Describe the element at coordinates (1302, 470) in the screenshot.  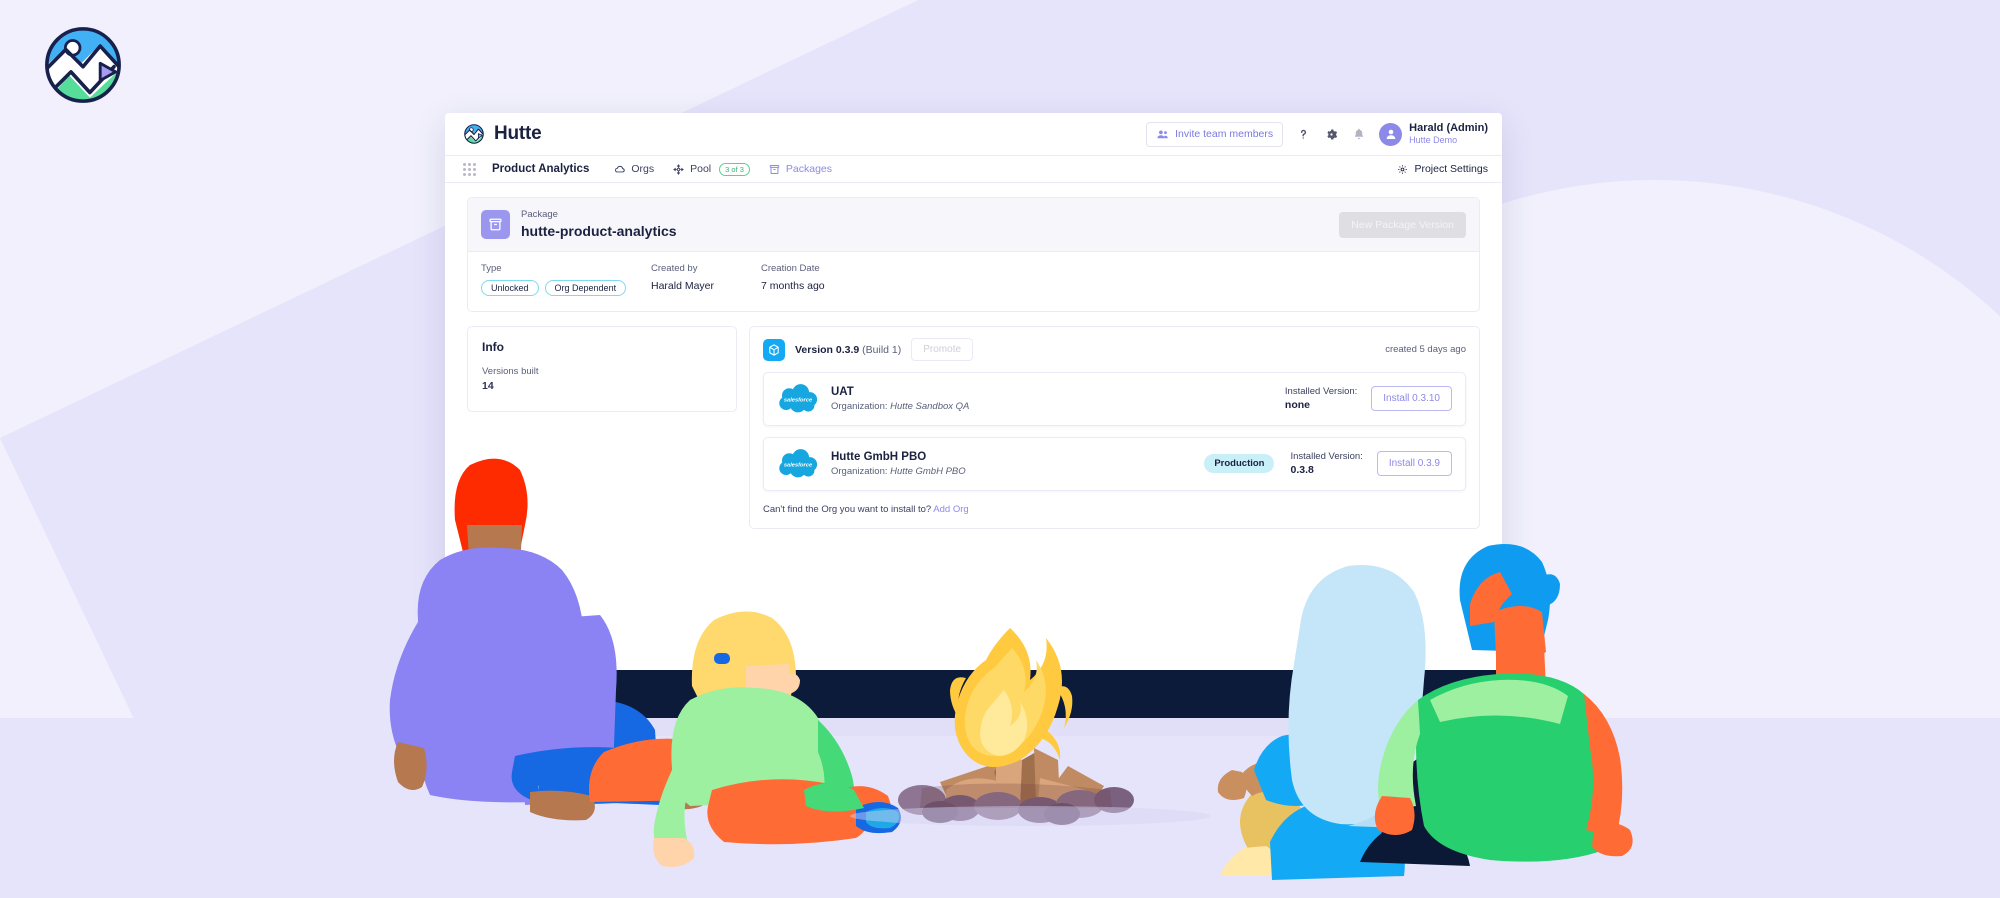
I see `installed-version-value: 0.3.8` at that location.